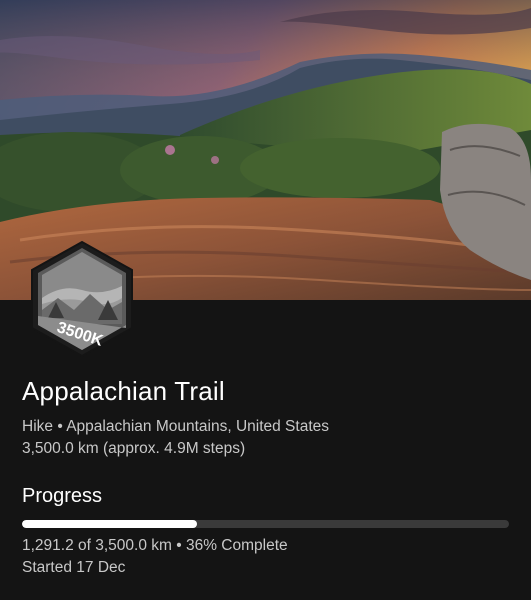 Image resolution: width=531 pixels, height=600 pixels. I want to click on progress-summary: 1,291.2 of 3,500.0 km • 36% Complete, so click(155, 545).